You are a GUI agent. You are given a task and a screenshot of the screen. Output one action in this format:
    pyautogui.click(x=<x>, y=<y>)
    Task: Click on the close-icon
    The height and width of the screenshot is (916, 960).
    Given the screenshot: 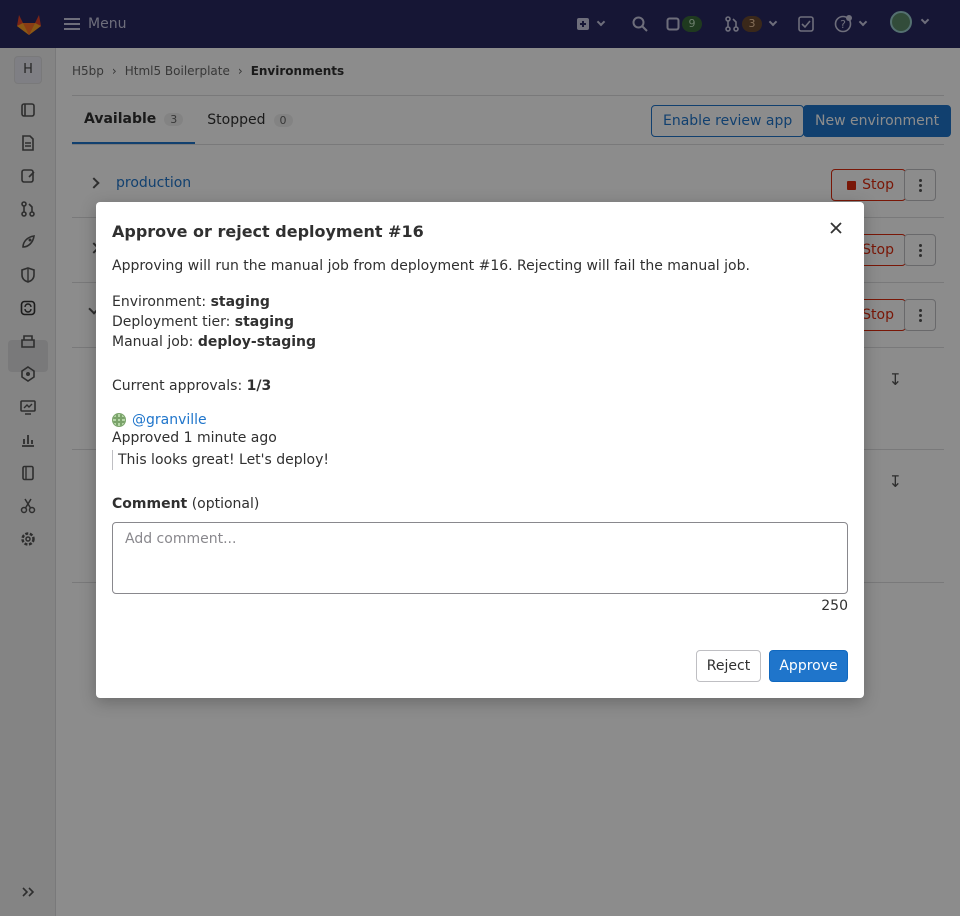 What is the action you would take?
    pyautogui.click(x=836, y=228)
    